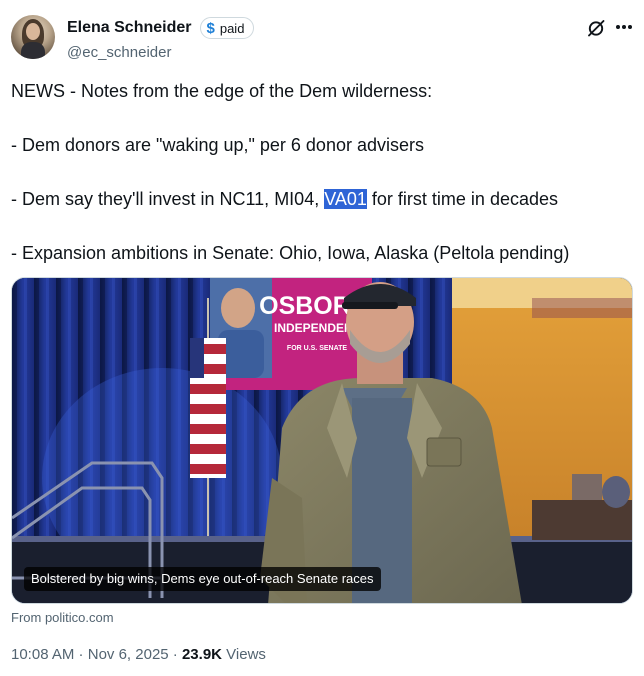 The width and height of the screenshot is (644, 676). What do you see at coordinates (62, 617) in the screenshot?
I see `link-source: From politico.com` at bounding box center [62, 617].